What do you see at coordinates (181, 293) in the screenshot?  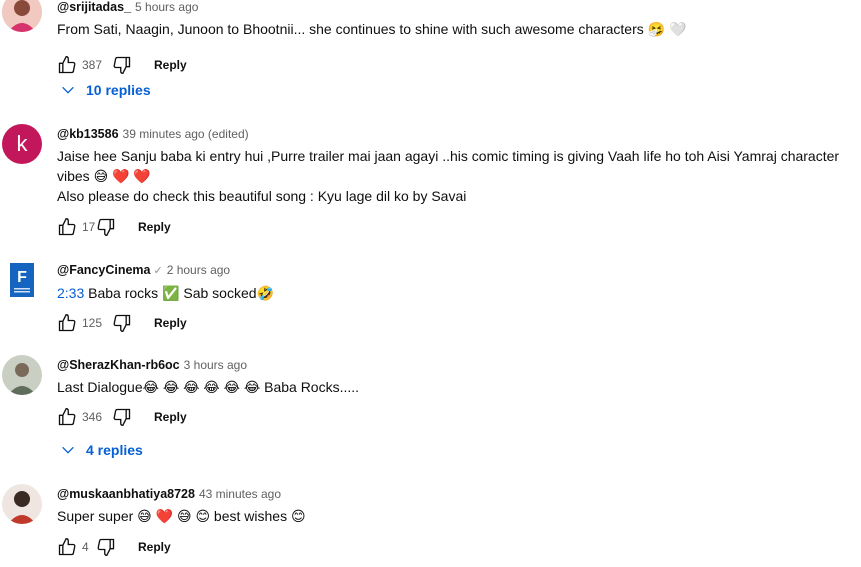 I see `comment-line: Baba rocks ✅ Sab socked🤣` at bounding box center [181, 293].